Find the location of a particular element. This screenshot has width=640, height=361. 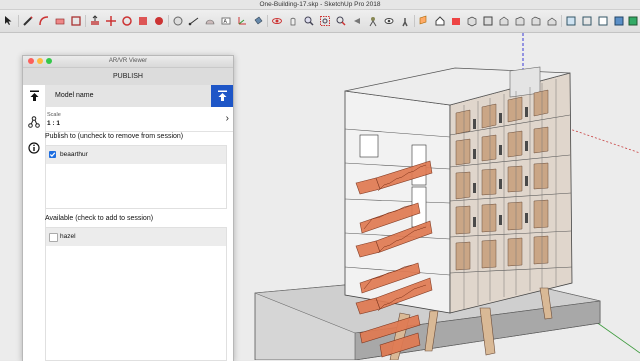

publish-upload-button is located at coordinates (222, 96).